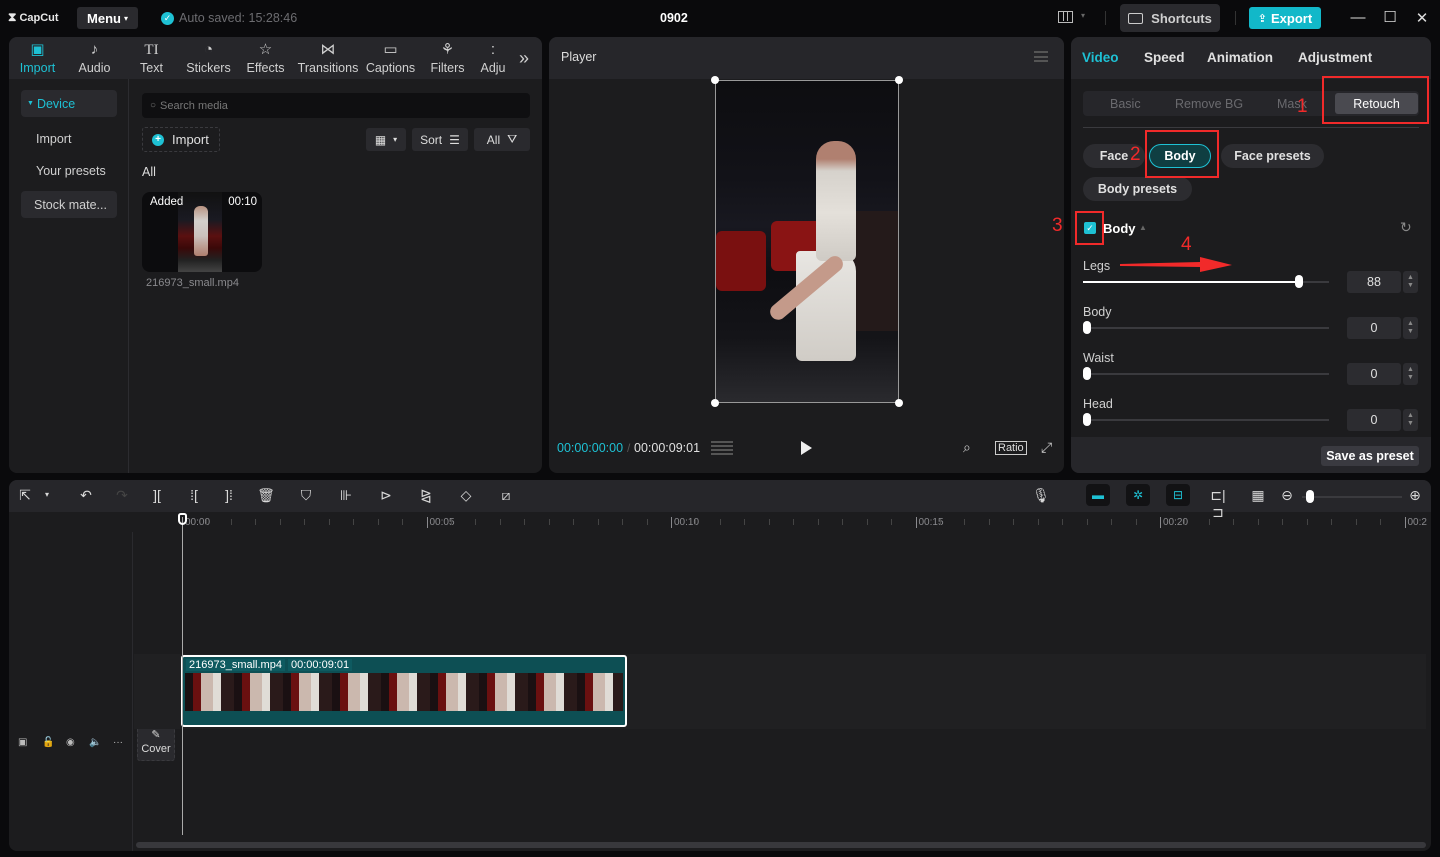  What do you see at coordinates (69, 170) in the screenshot?
I see `sidebar-item-your-presets: Your presets` at bounding box center [69, 170].